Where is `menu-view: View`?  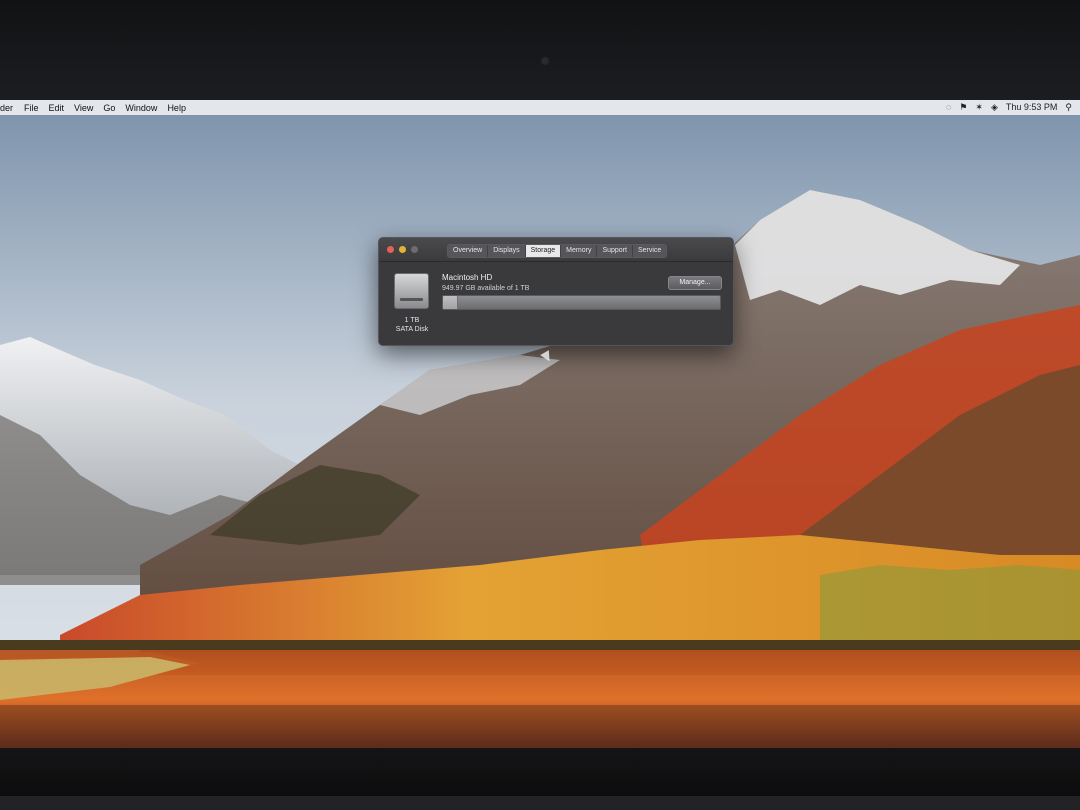 menu-view: View is located at coordinates (87, 108).